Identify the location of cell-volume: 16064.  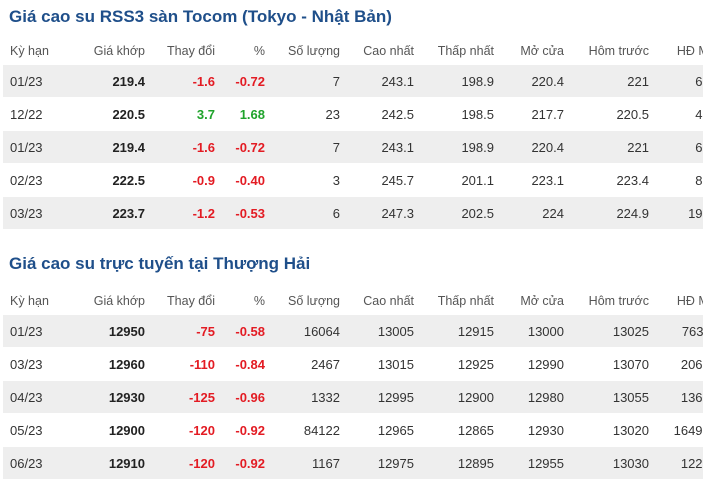
(308, 331).